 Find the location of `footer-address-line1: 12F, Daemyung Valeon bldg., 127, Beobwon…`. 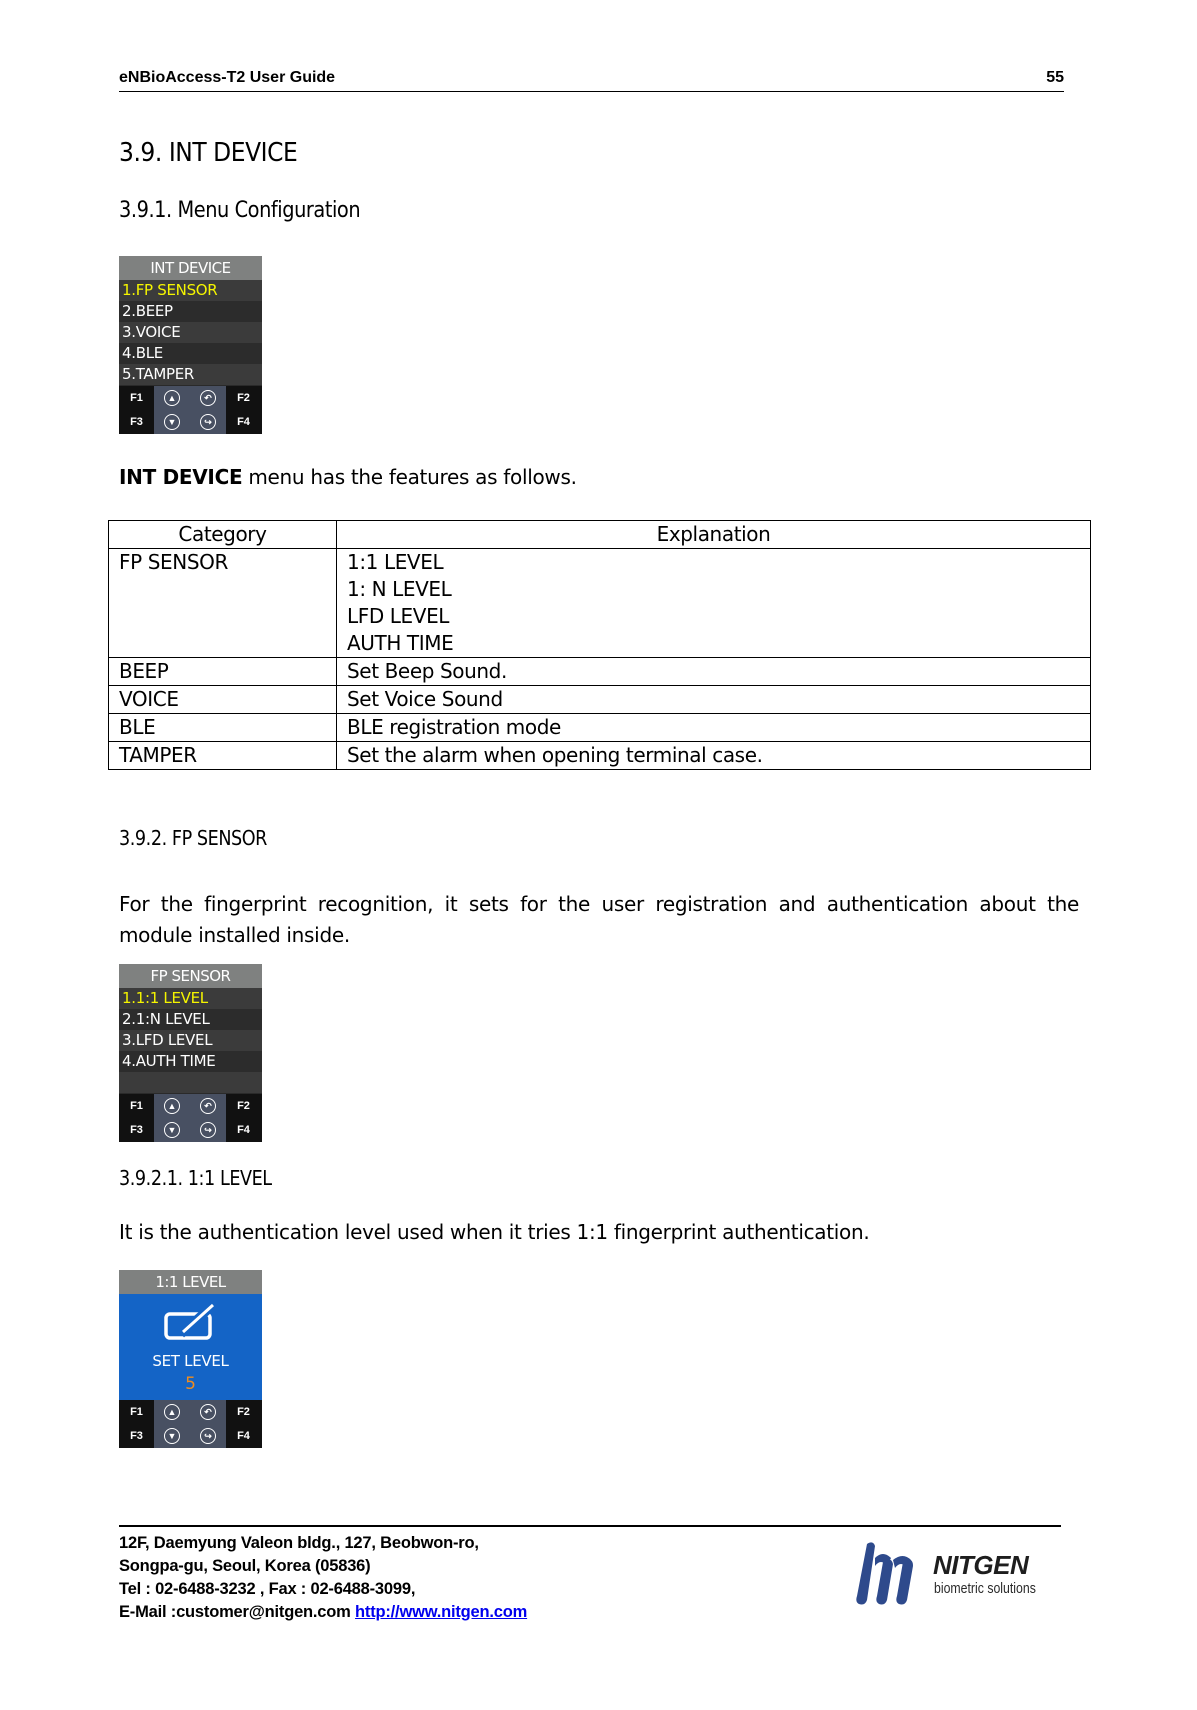

footer-address-line1: 12F, Daemyung Valeon bldg., 127, Beobwon… is located at coordinates (299, 1543).